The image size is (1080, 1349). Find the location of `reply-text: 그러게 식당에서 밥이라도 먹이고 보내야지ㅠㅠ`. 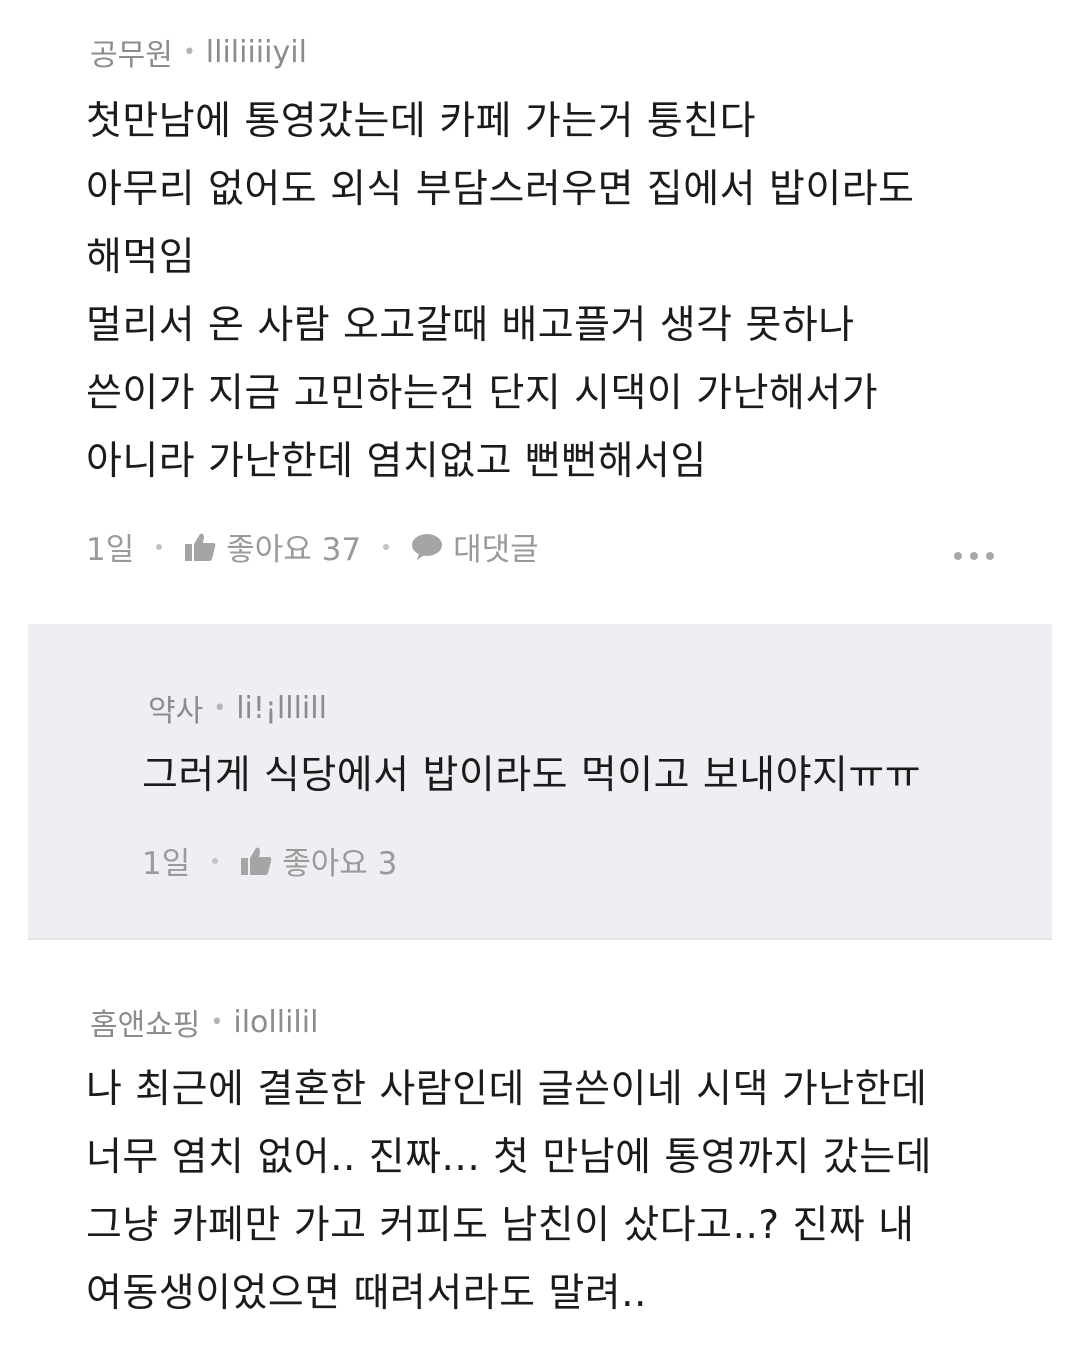

reply-text: 그러게 식당에서 밥이라도 먹이고 보내야지ㅠㅠ is located at coordinates (532, 775).